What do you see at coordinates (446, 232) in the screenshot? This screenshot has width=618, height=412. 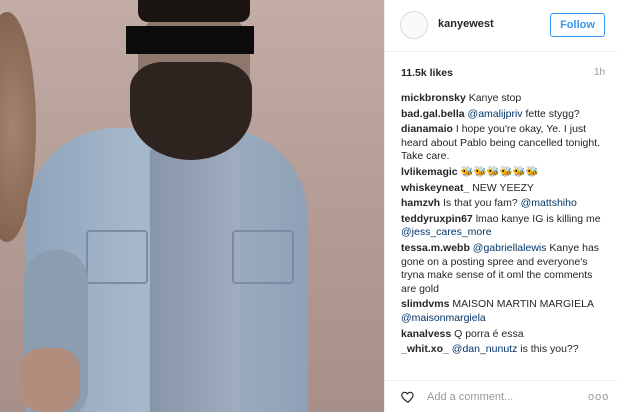 I see `mention-link: @jess_cares_more` at bounding box center [446, 232].